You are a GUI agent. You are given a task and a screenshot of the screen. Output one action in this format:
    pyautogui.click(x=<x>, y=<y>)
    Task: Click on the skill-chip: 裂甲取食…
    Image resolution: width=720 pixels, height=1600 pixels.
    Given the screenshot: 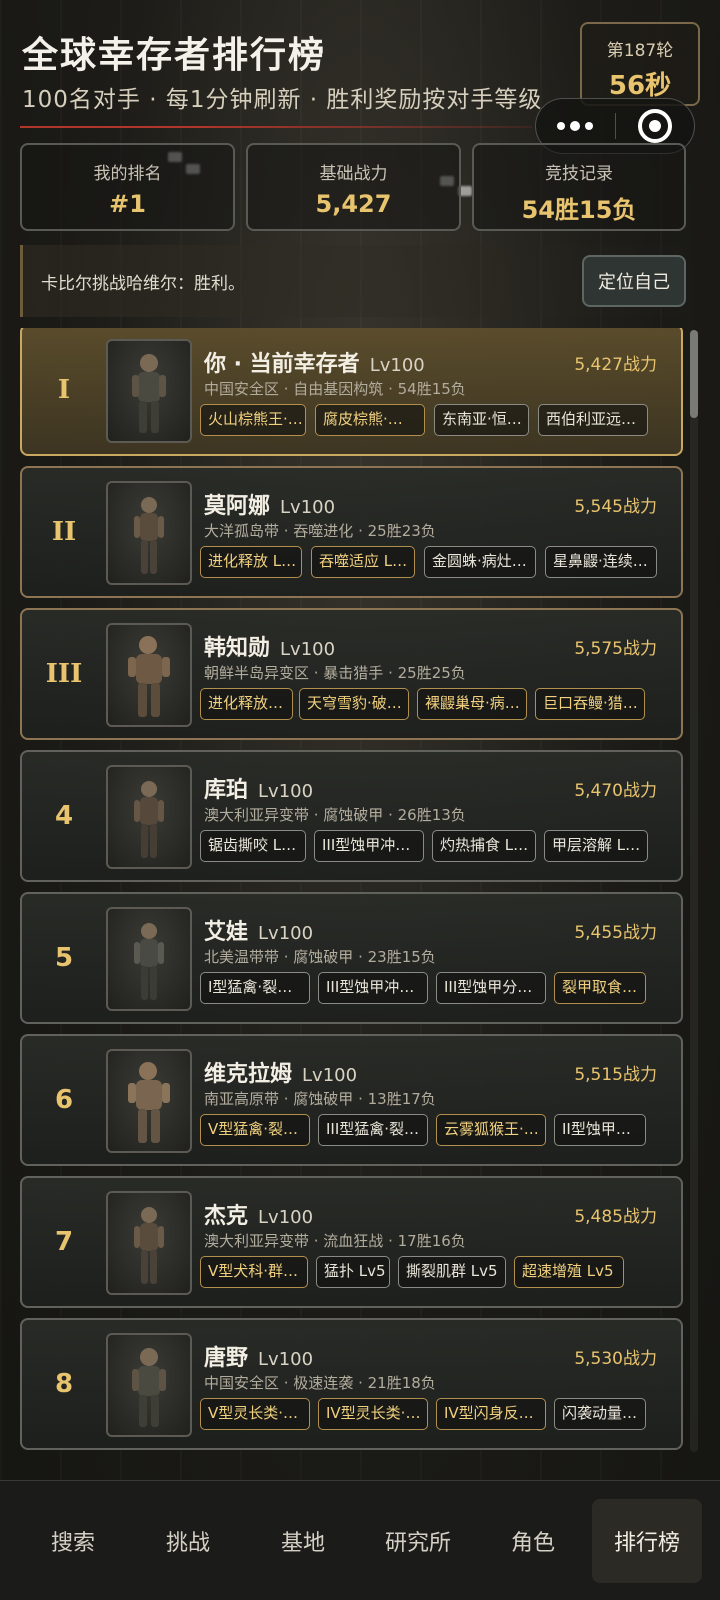 What is the action you would take?
    pyautogui.click(x=600, y=988)
    